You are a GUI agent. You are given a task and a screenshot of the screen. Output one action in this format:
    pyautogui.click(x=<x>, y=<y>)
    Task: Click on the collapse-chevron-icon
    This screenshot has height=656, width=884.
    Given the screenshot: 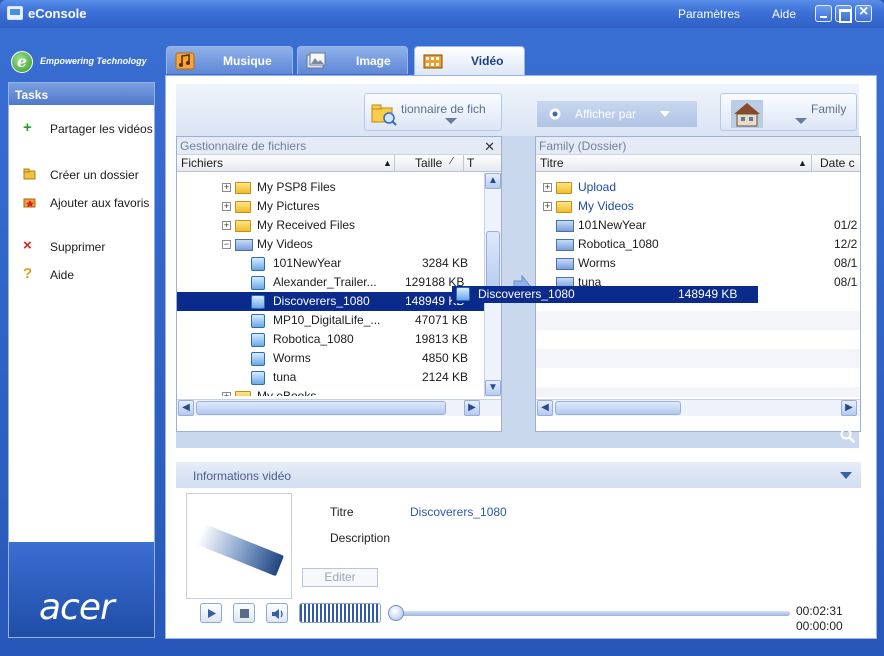 What is the action you would take?
    pyautogui.click(x=846, y=475)
    